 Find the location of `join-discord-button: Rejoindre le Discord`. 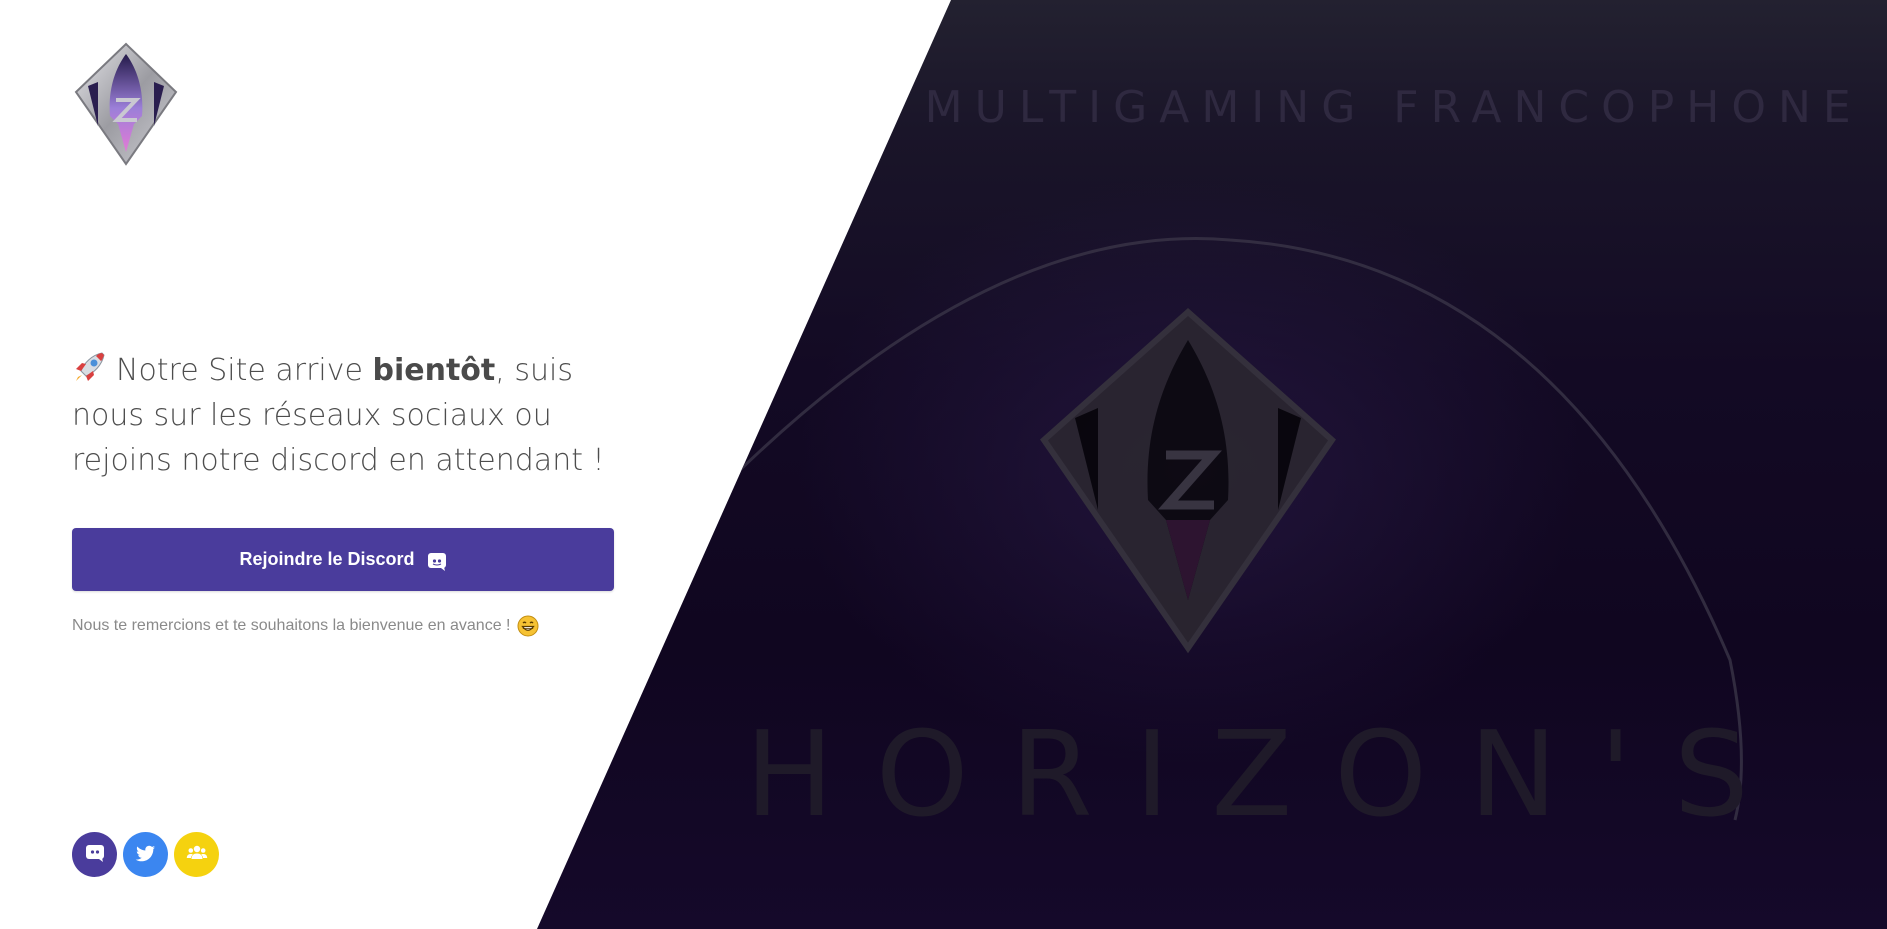

join-discord-button: Rejoindre le Discord is located at coordinates (343, 559).